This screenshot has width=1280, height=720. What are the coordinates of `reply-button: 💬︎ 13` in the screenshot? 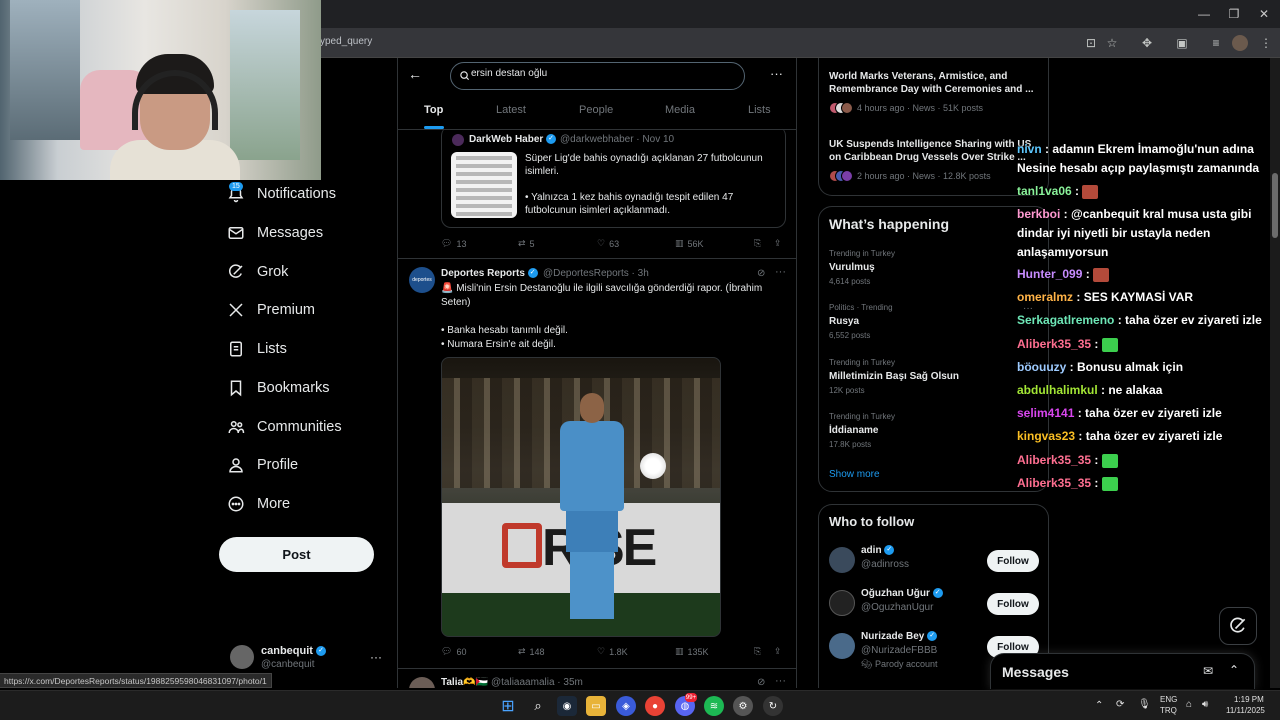 It's located at (453, 243).